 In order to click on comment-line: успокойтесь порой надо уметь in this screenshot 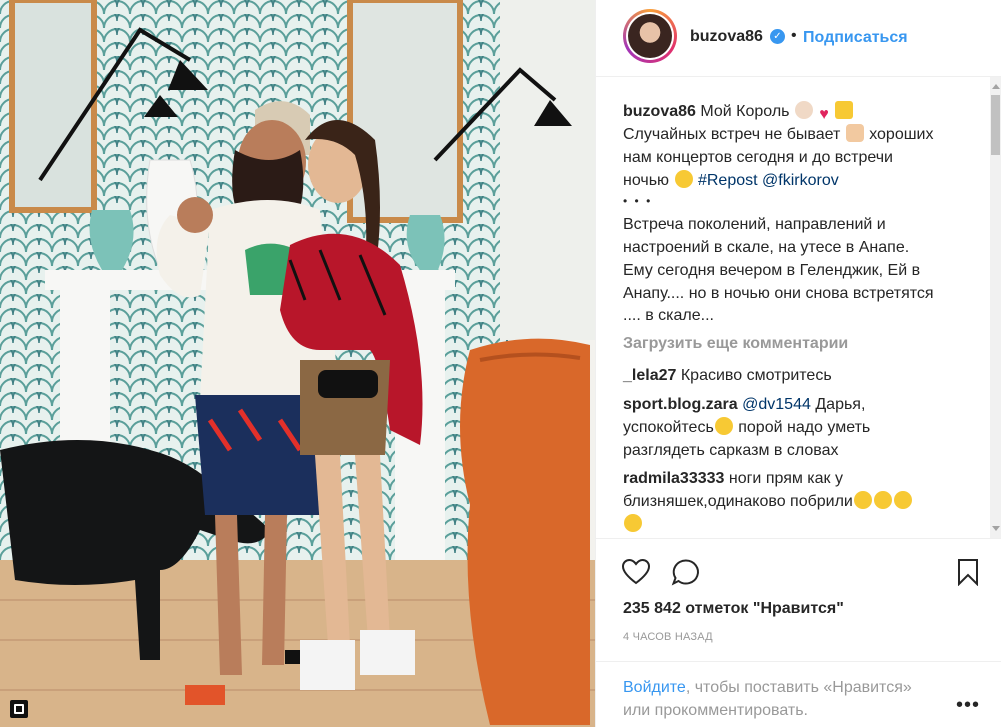, I will do `click(746, 427)`.